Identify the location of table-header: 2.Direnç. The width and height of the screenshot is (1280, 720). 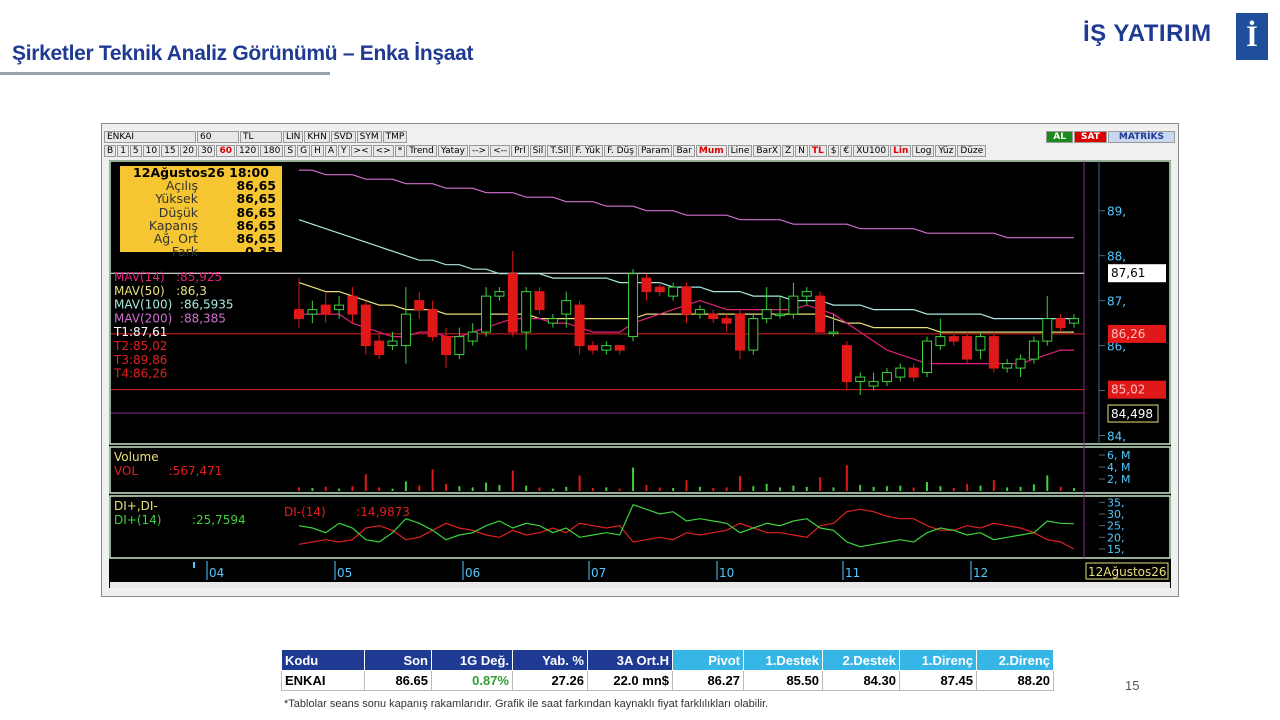
(1015, 660).